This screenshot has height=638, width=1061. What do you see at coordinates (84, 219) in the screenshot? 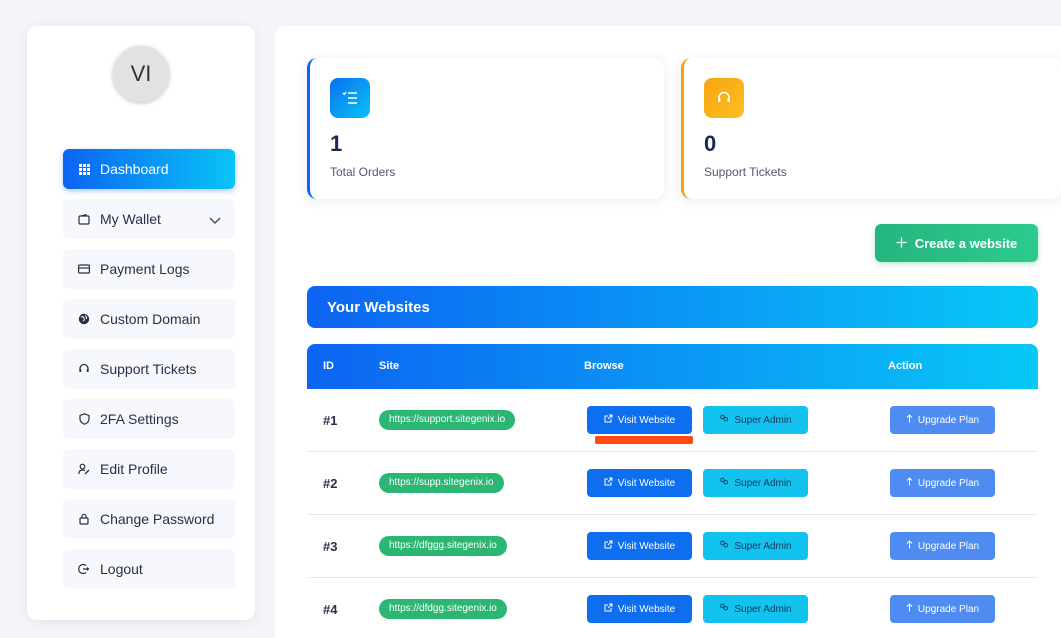
I see `wallet-icon` at bounding box center [84, 219].